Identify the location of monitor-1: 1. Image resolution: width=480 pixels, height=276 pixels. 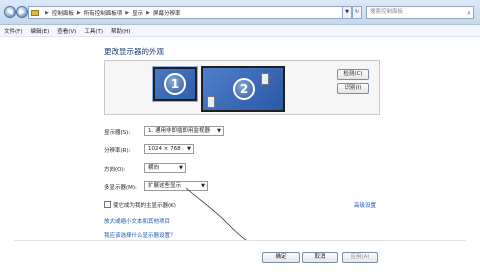
(175, 84).